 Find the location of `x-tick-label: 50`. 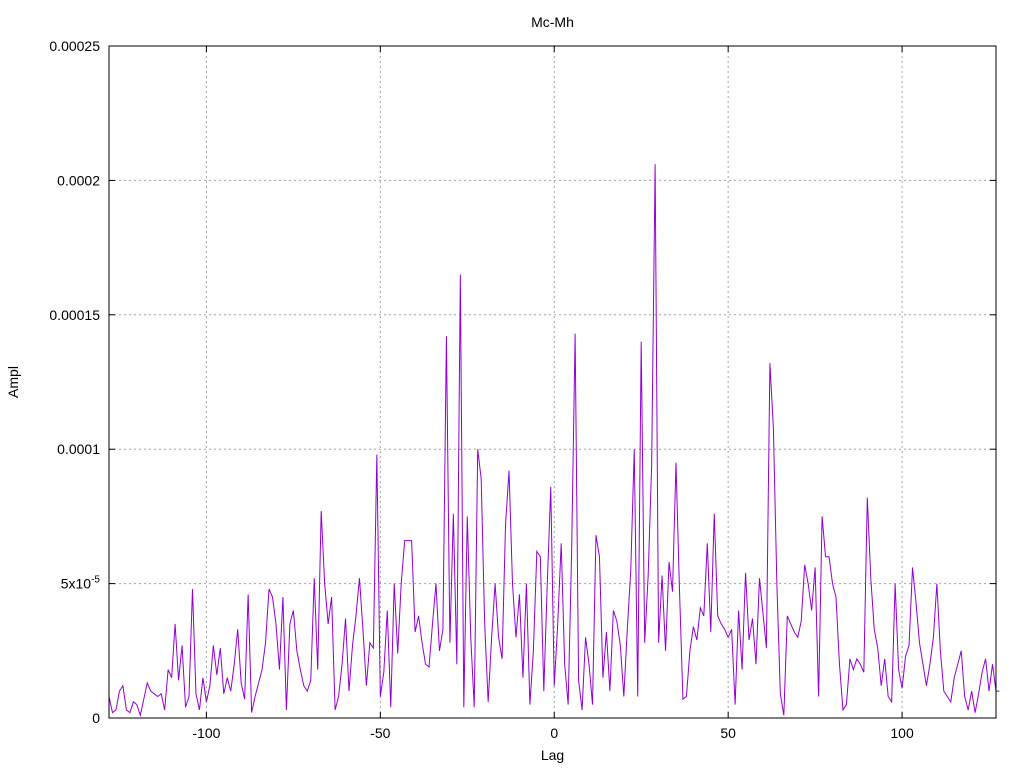

x-tick-label: 50 is located at coordinates (728, 733).